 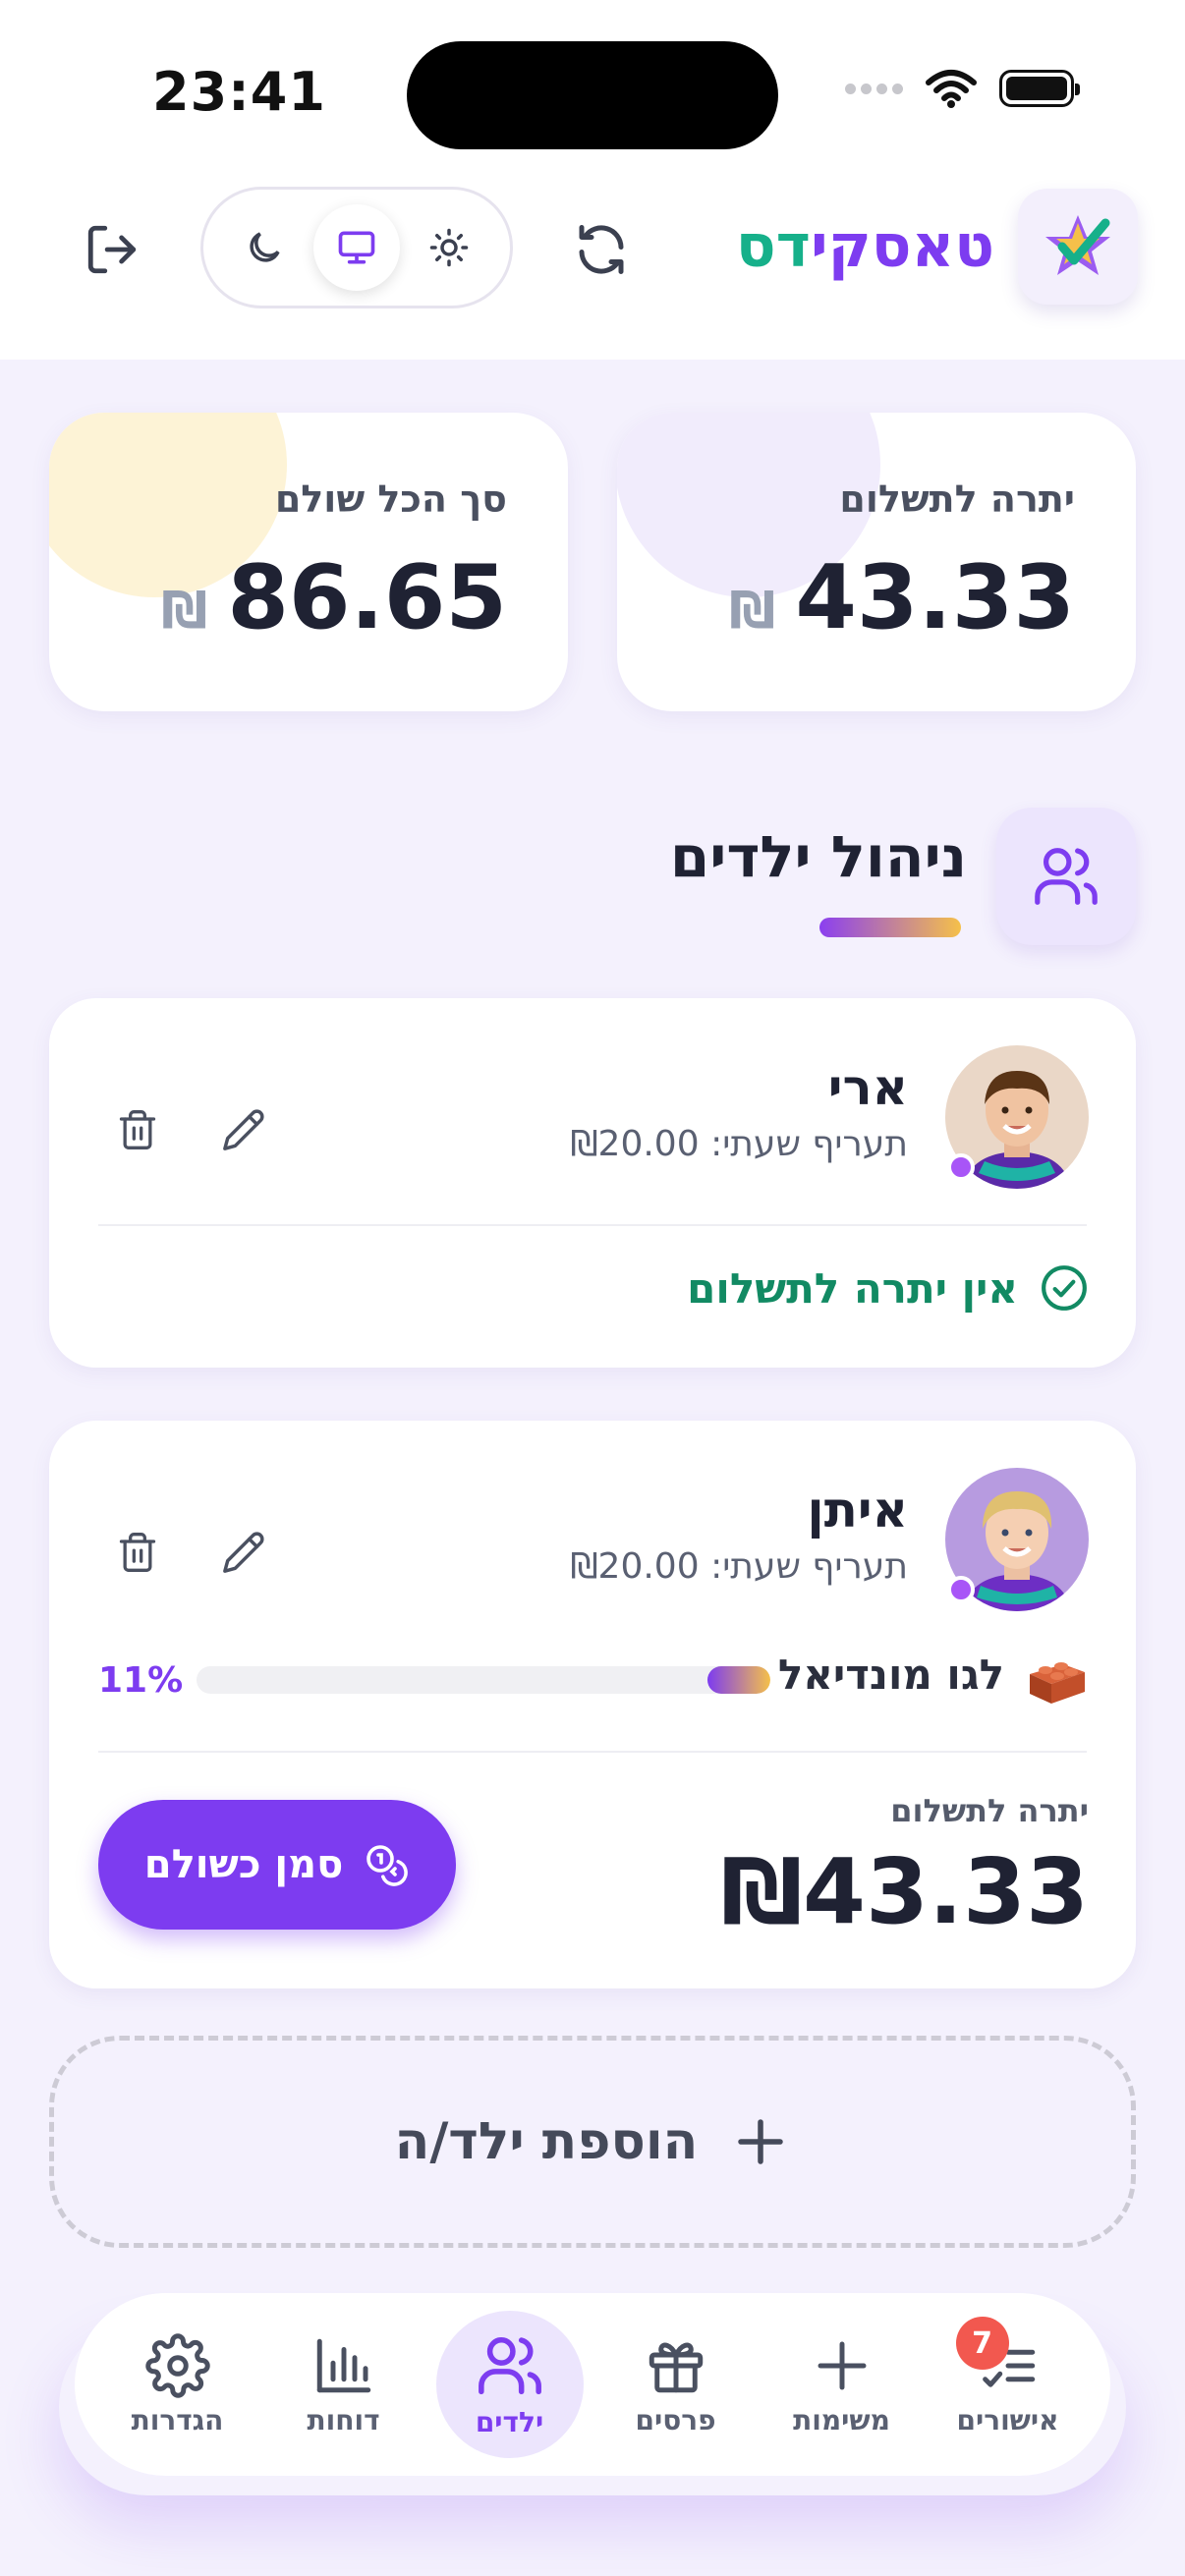 I want to click on app-logo, so click(x=1078, y=247).